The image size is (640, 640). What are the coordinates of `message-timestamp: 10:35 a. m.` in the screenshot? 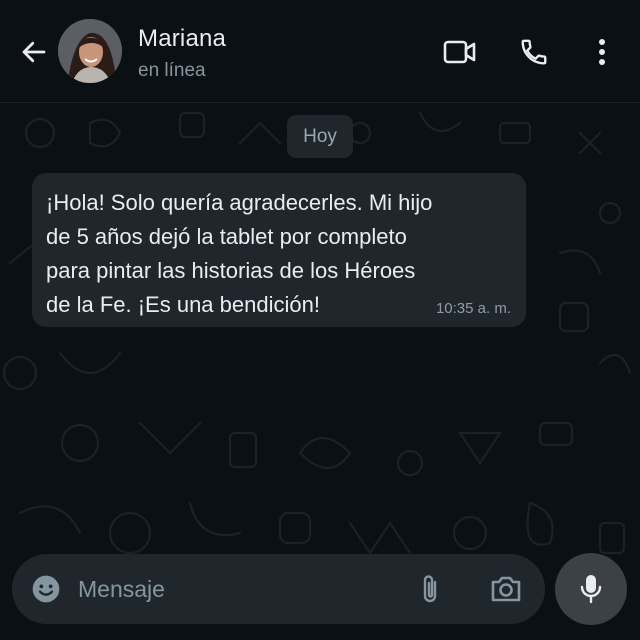 It's located at (473, 308).